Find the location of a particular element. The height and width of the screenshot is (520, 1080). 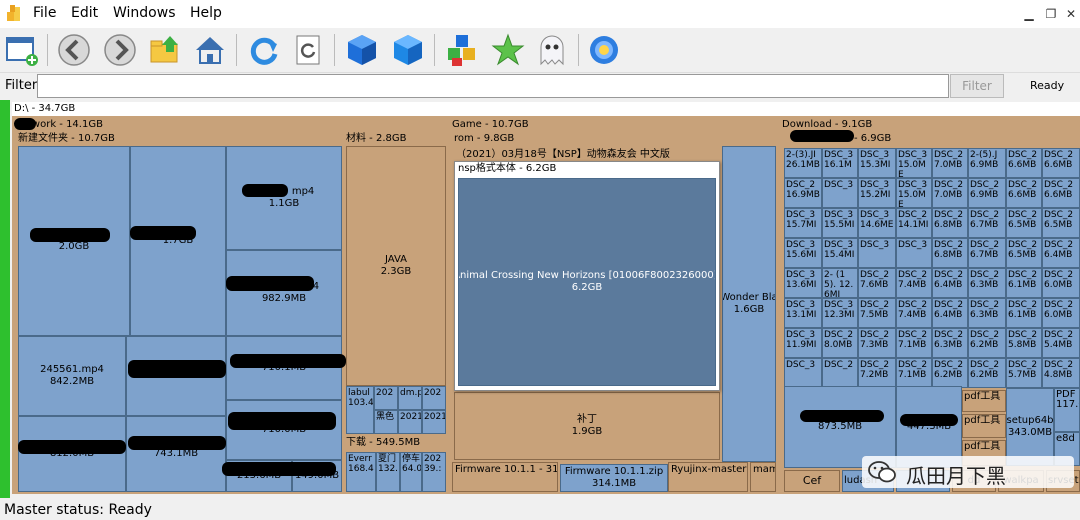

file-types-button is located at coordinates (462, 50).